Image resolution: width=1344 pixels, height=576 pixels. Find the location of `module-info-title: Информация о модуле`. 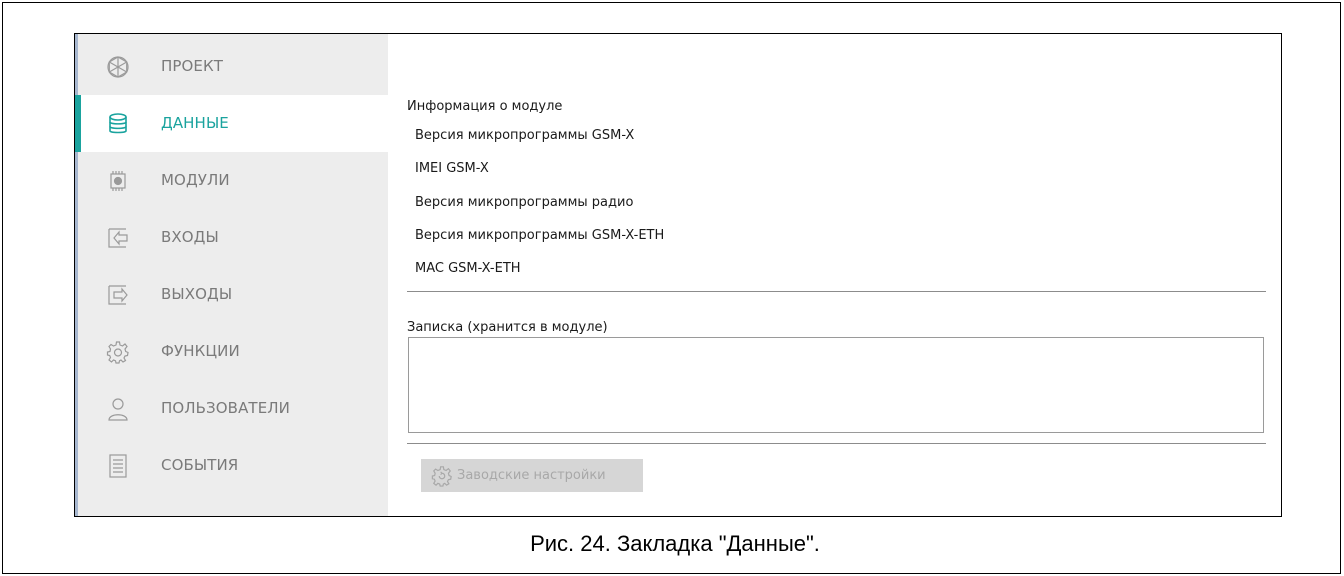

module-info-title: Информация о модуле is located at coordinates (485, 106).